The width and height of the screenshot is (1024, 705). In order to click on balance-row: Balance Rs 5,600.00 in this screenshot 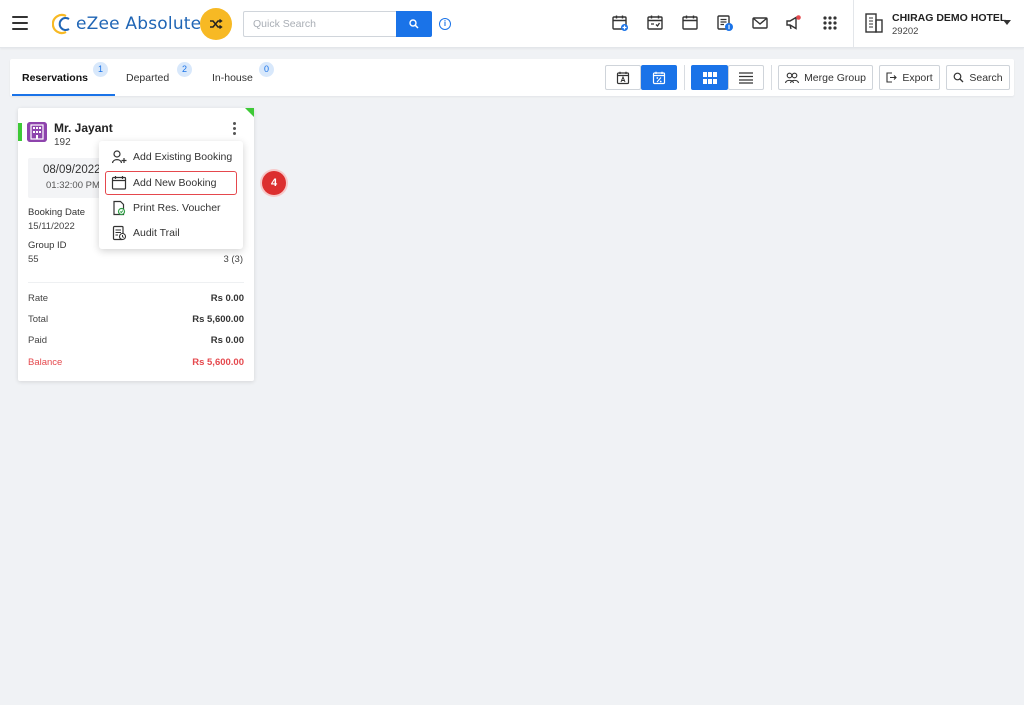, I will do `click(136, 364)`.